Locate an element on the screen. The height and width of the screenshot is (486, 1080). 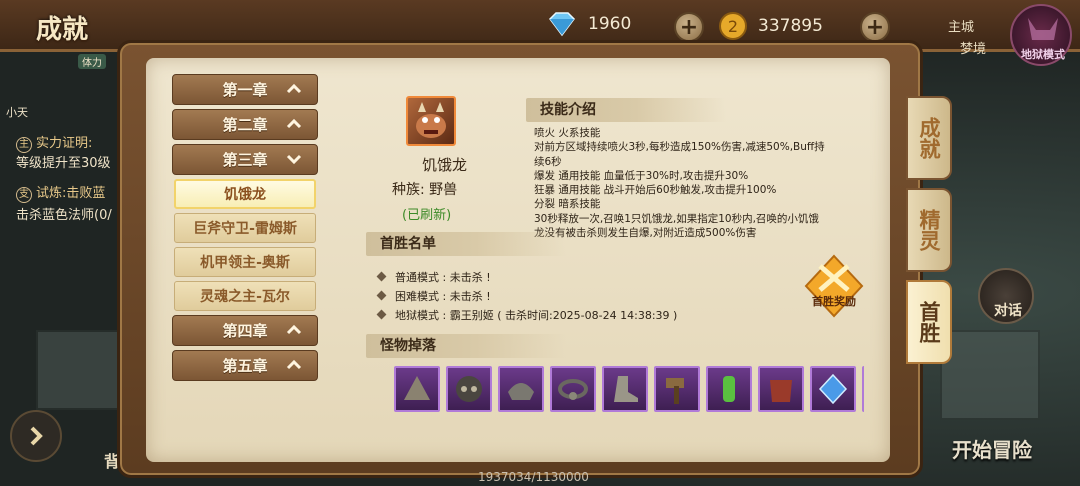
boss-item: 巨斧守卫-雷姆斯 is located at coordinates (245, 228).